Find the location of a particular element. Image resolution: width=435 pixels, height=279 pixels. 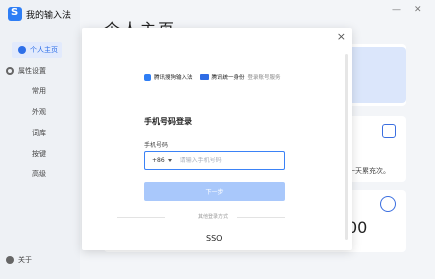

sidebar-item-label: 个人主页 is located at coordinates (44, 50).